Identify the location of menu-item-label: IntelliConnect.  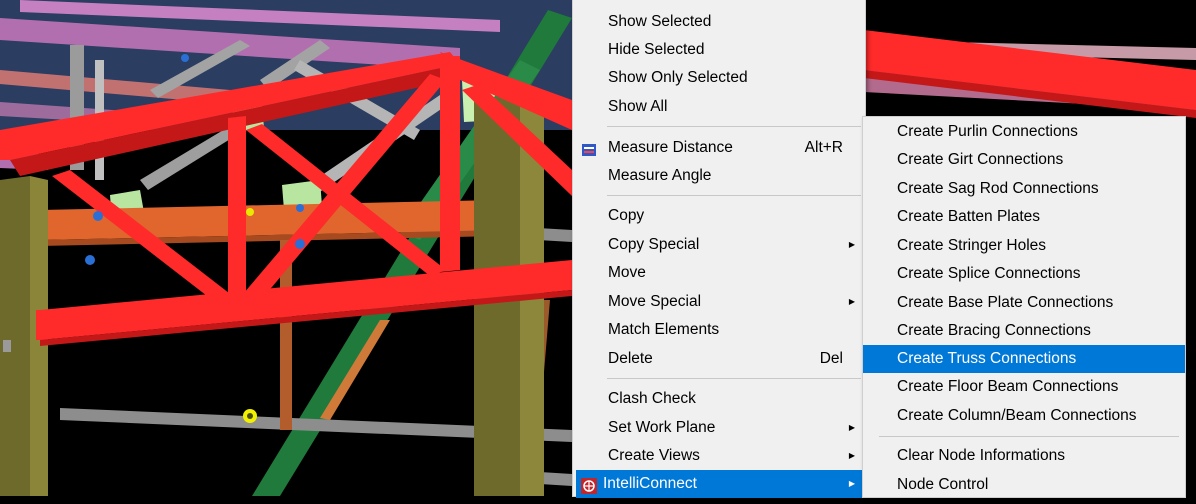
(650, 483).